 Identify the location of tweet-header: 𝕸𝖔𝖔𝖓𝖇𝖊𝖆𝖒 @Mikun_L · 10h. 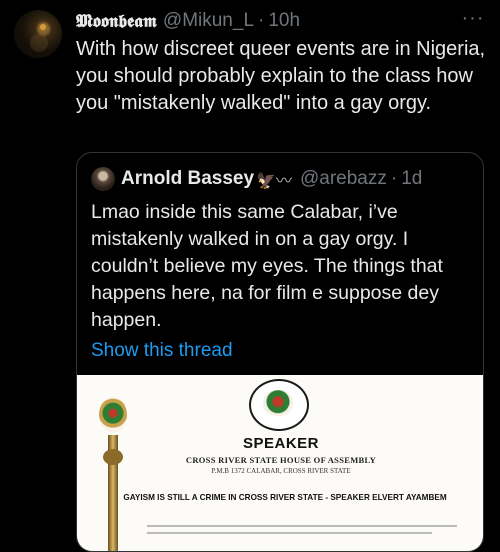
(188, 21).